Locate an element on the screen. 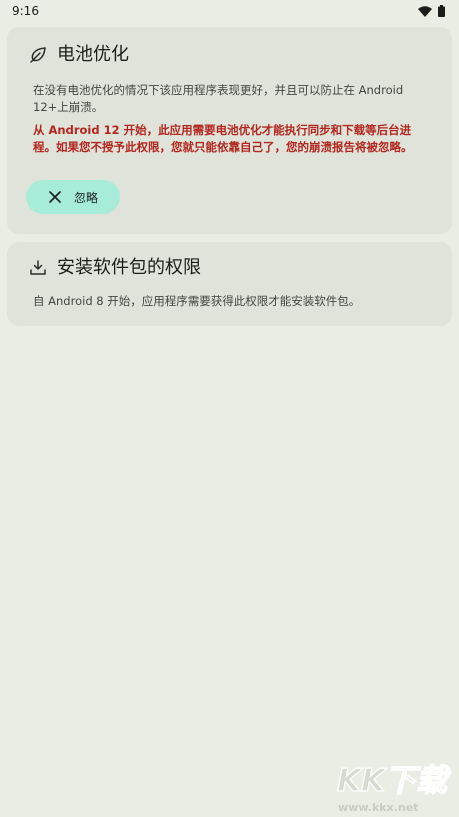  wifi-icon is located at coordinates (425, 11).